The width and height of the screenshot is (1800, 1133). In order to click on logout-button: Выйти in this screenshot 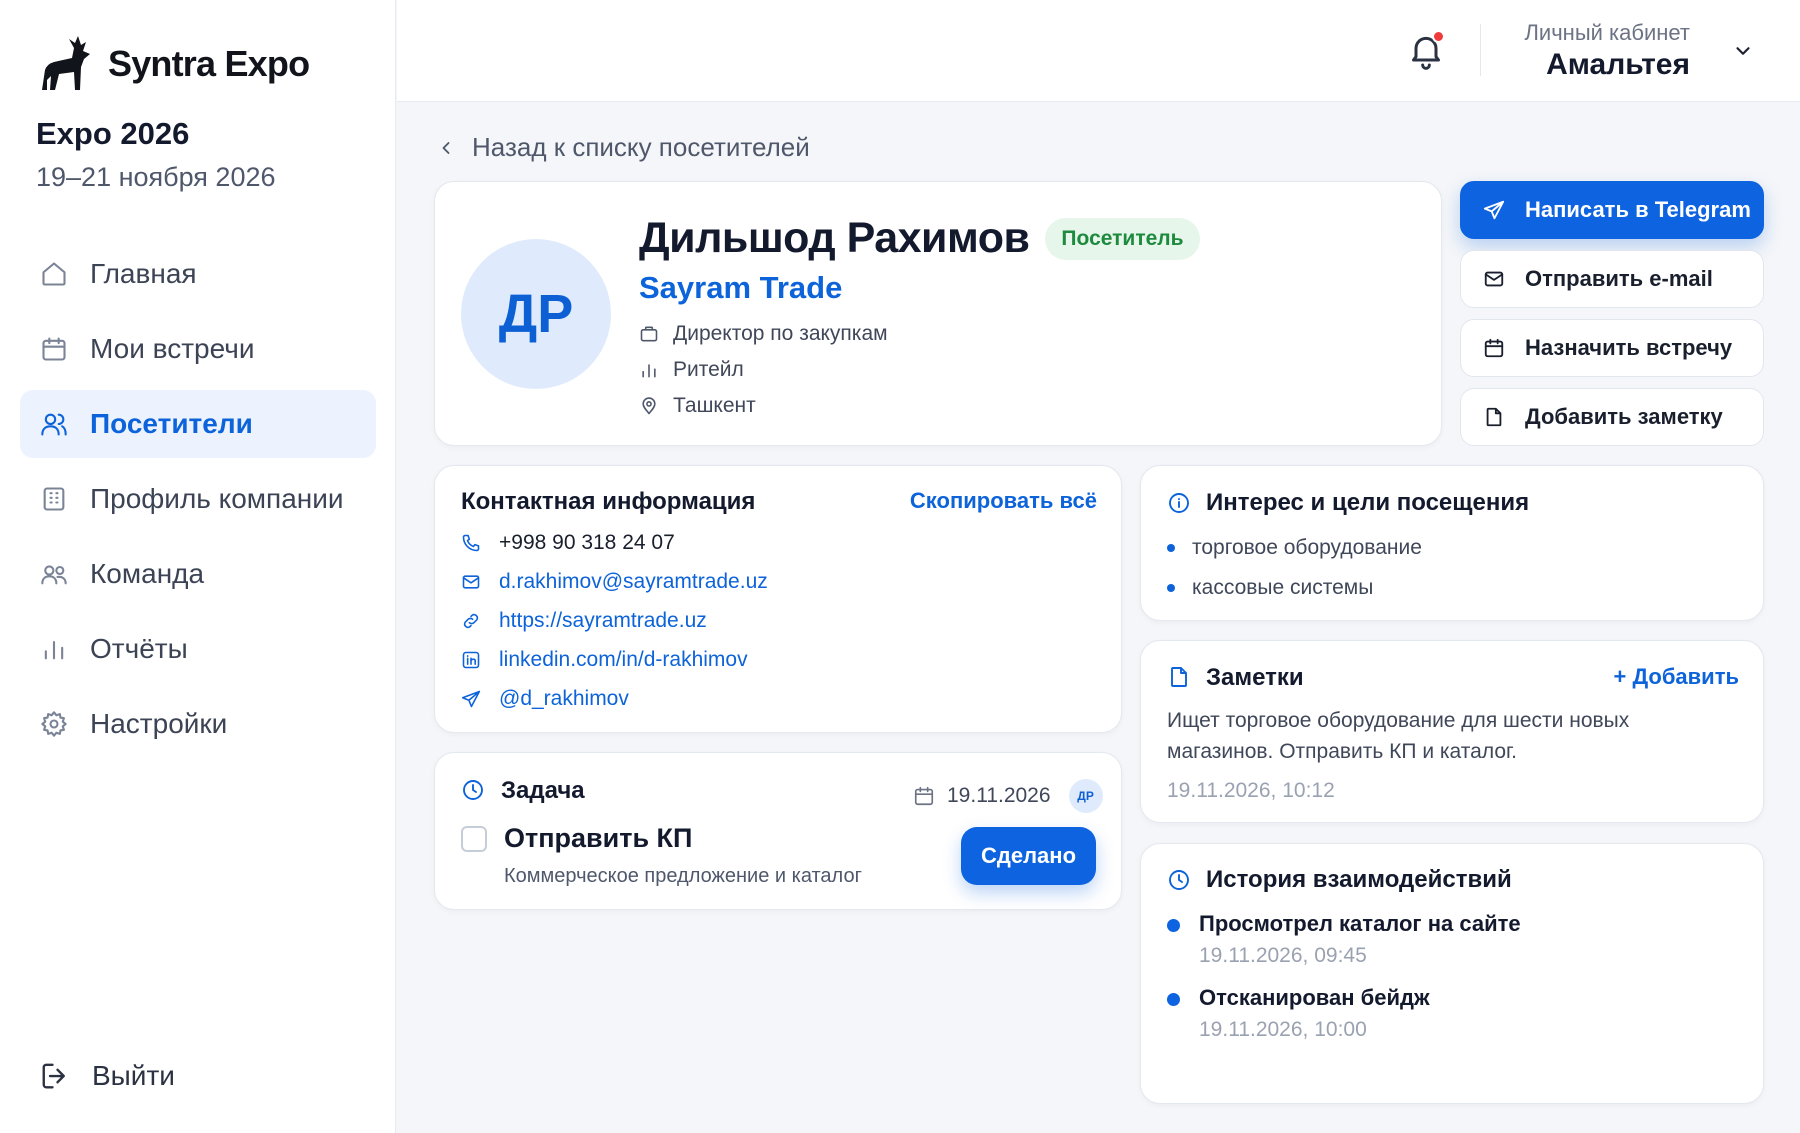, I will do `click(107, 1076)`.